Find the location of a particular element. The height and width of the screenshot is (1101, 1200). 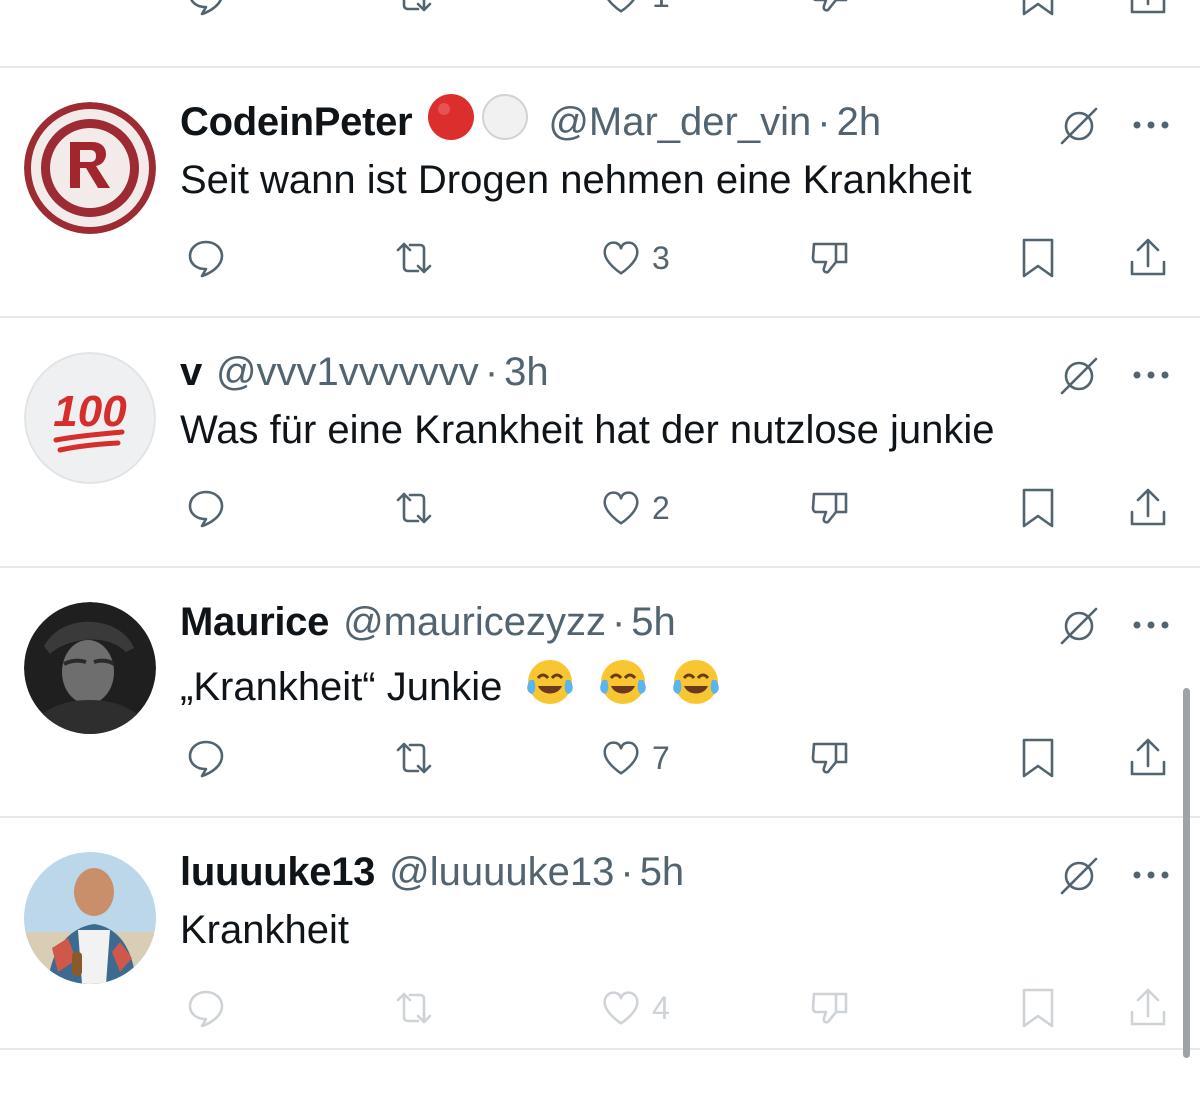

like-button: 3 is located at coordinates (634, 258).